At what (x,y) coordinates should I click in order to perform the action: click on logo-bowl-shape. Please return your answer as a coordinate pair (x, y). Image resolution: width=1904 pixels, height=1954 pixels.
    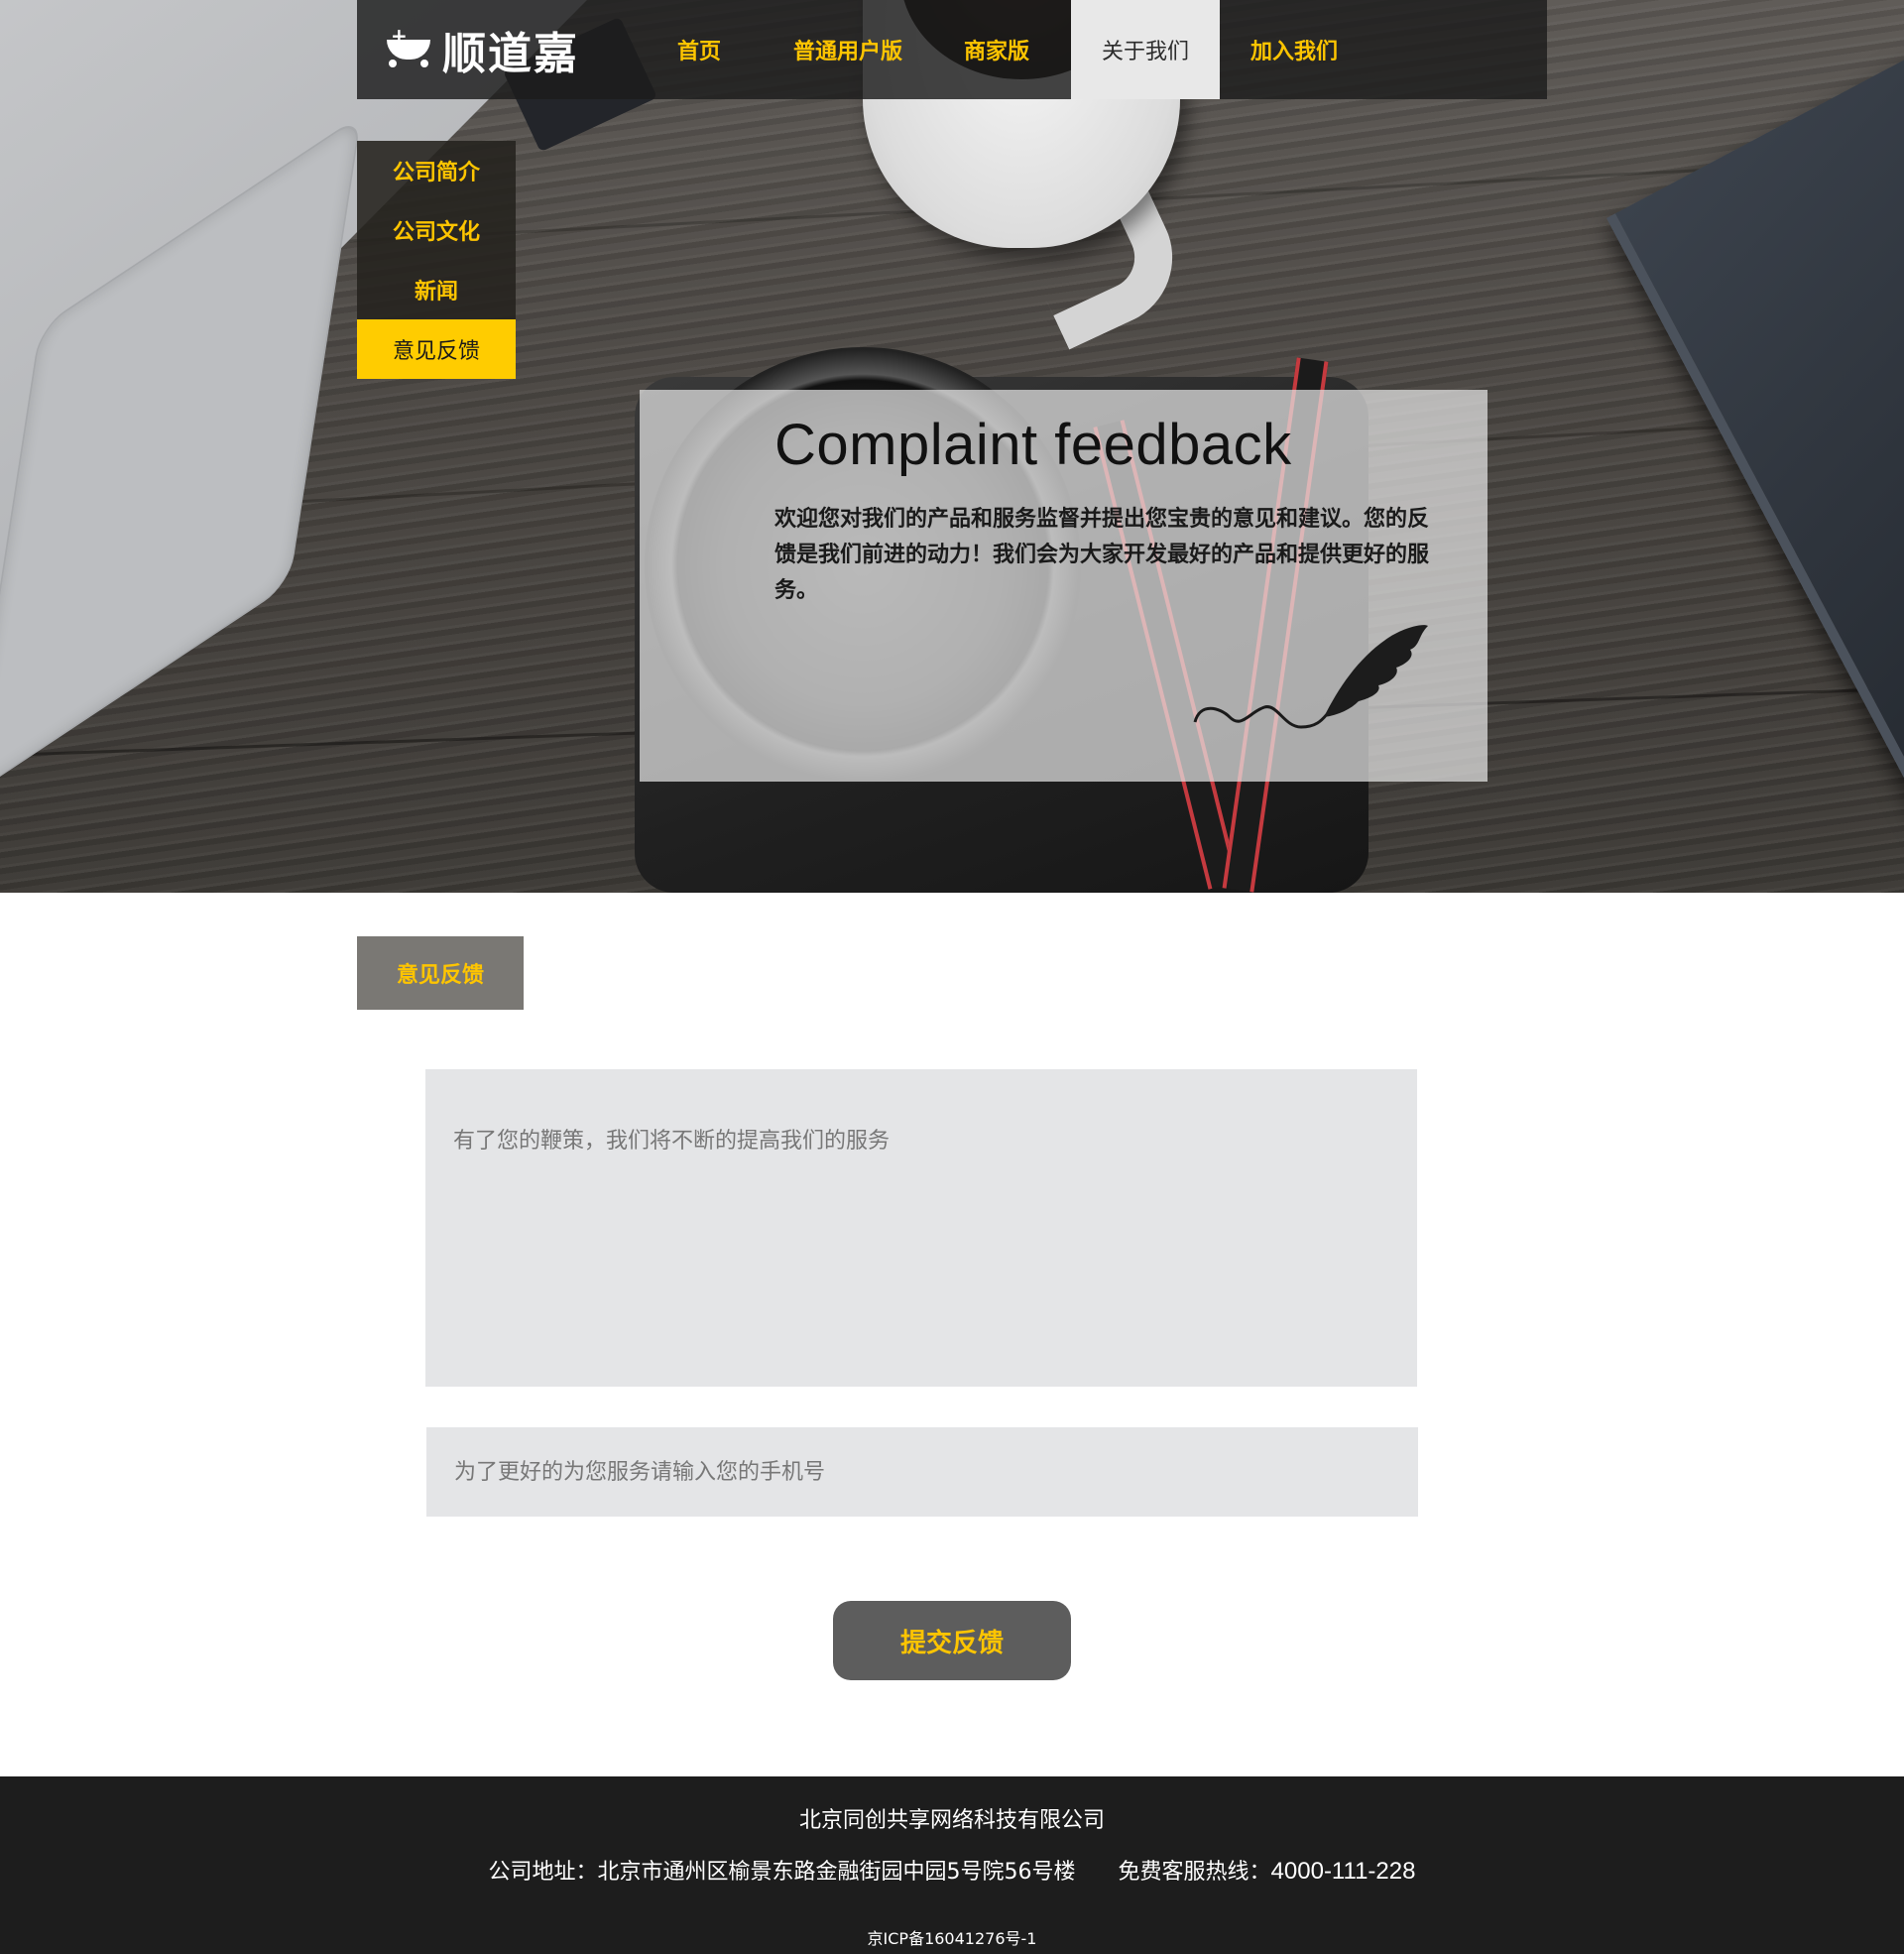
    Looking at the image, I should click on (408, 50).